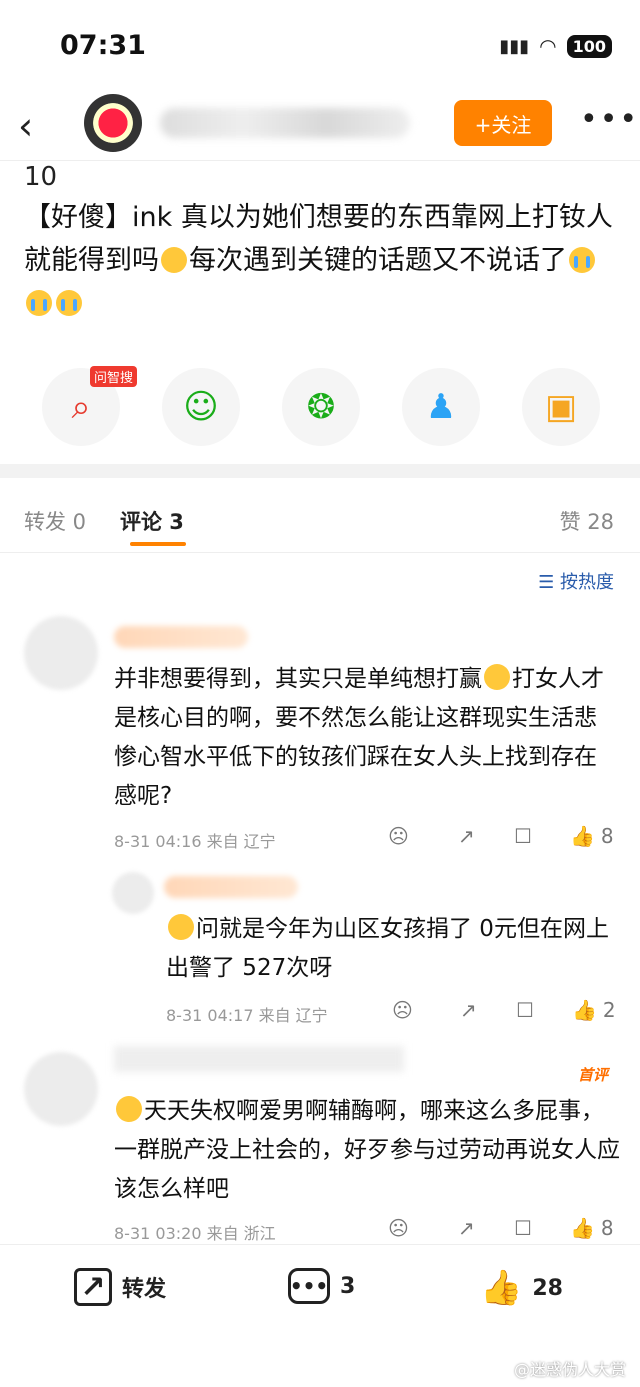  I want to click on status-icons: ▮▮▮ ◠ 100, so click(555, 46).